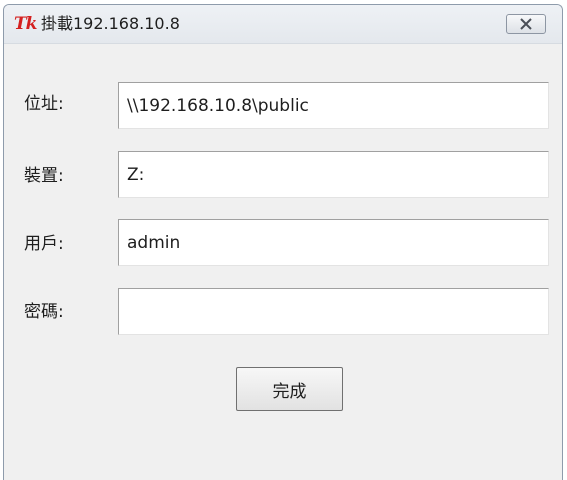 The width and height of the screenshot is (567, 480). I want to click on window-title: 掛載192.168.10.8, so click(110, 23).